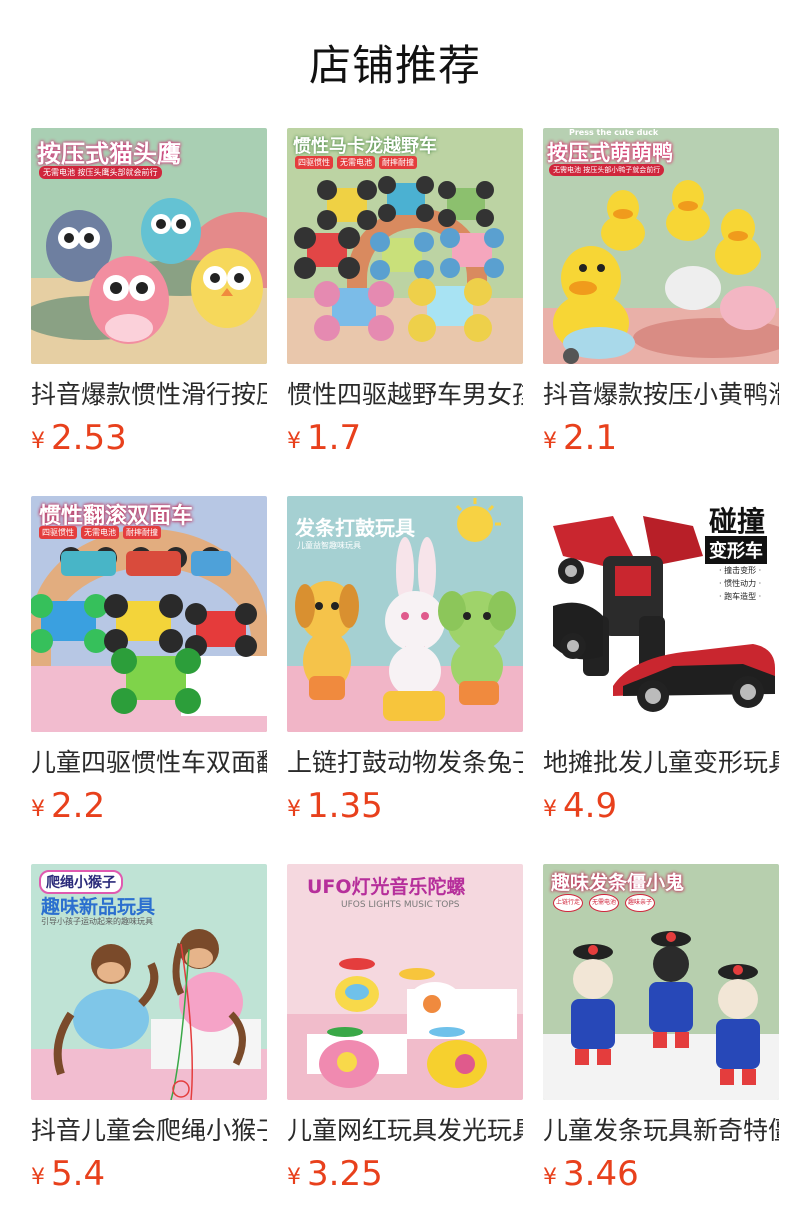  What do you see at coordinates (78, 806) in the screenshot?
I see `price-value: 2.2` at bounding box center [78, 806].